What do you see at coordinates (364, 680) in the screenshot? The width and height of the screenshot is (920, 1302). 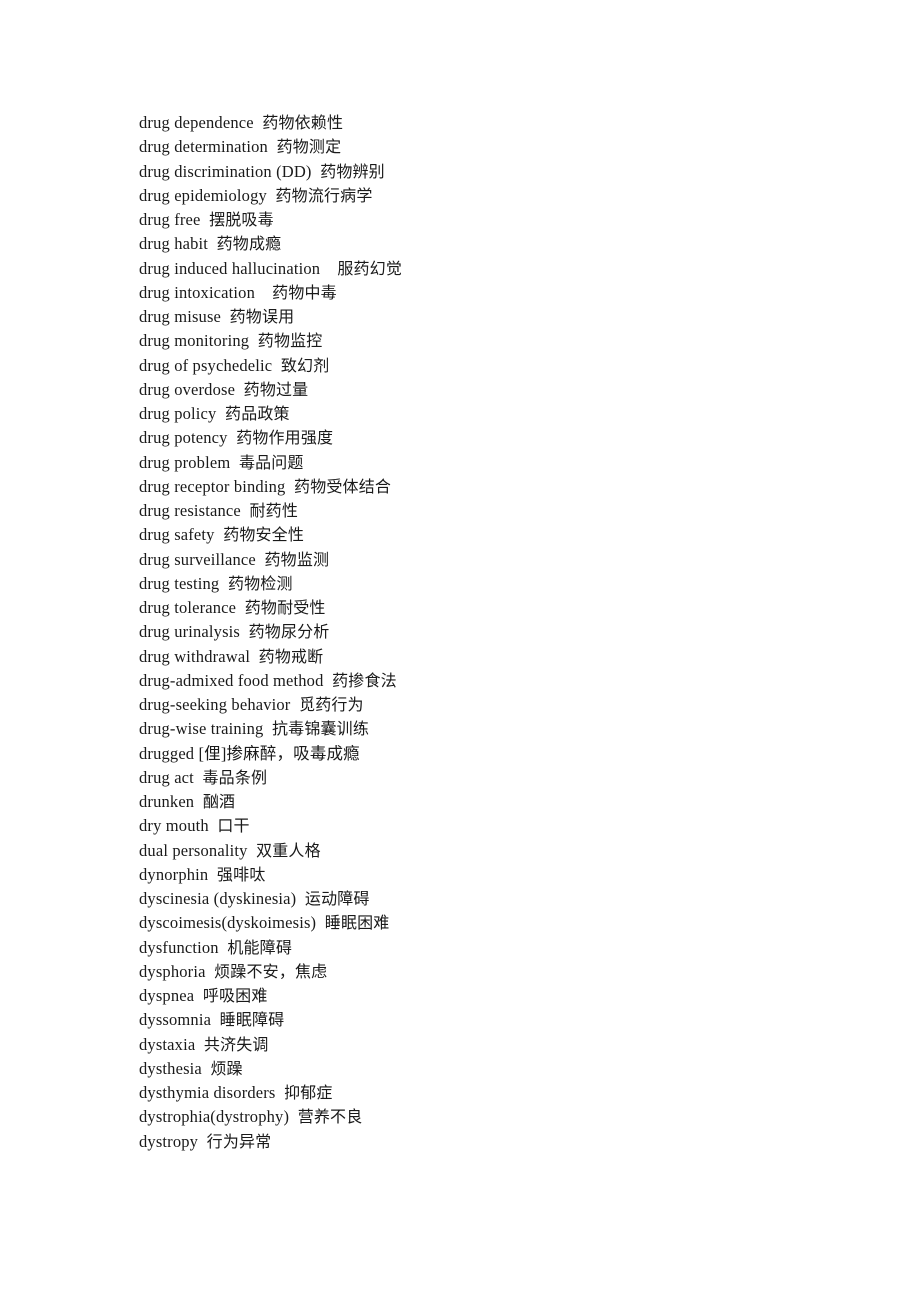 I see `entry-gloss: 药掺食法` at bounding box center [364, 680].